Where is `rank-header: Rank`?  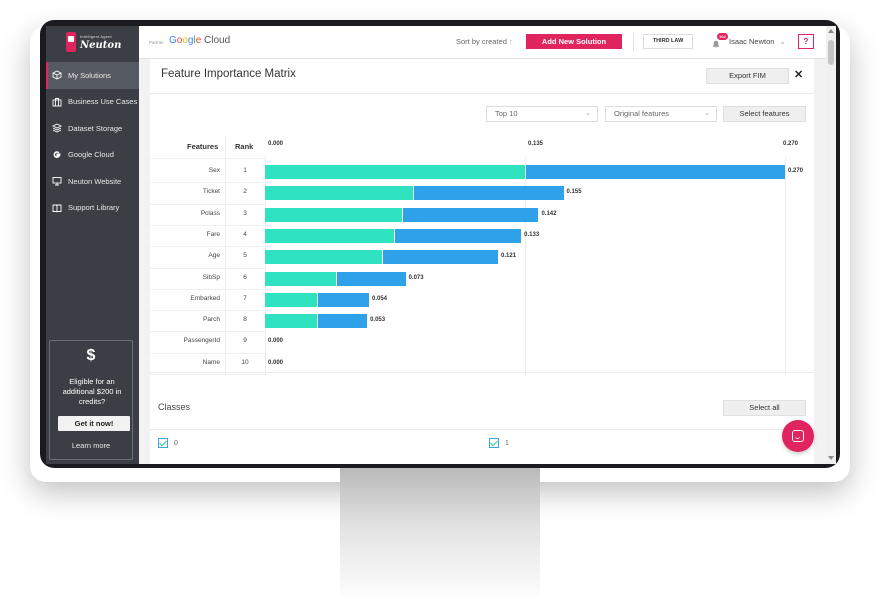
rank-header: Rank is located at coordinates (244, 146).